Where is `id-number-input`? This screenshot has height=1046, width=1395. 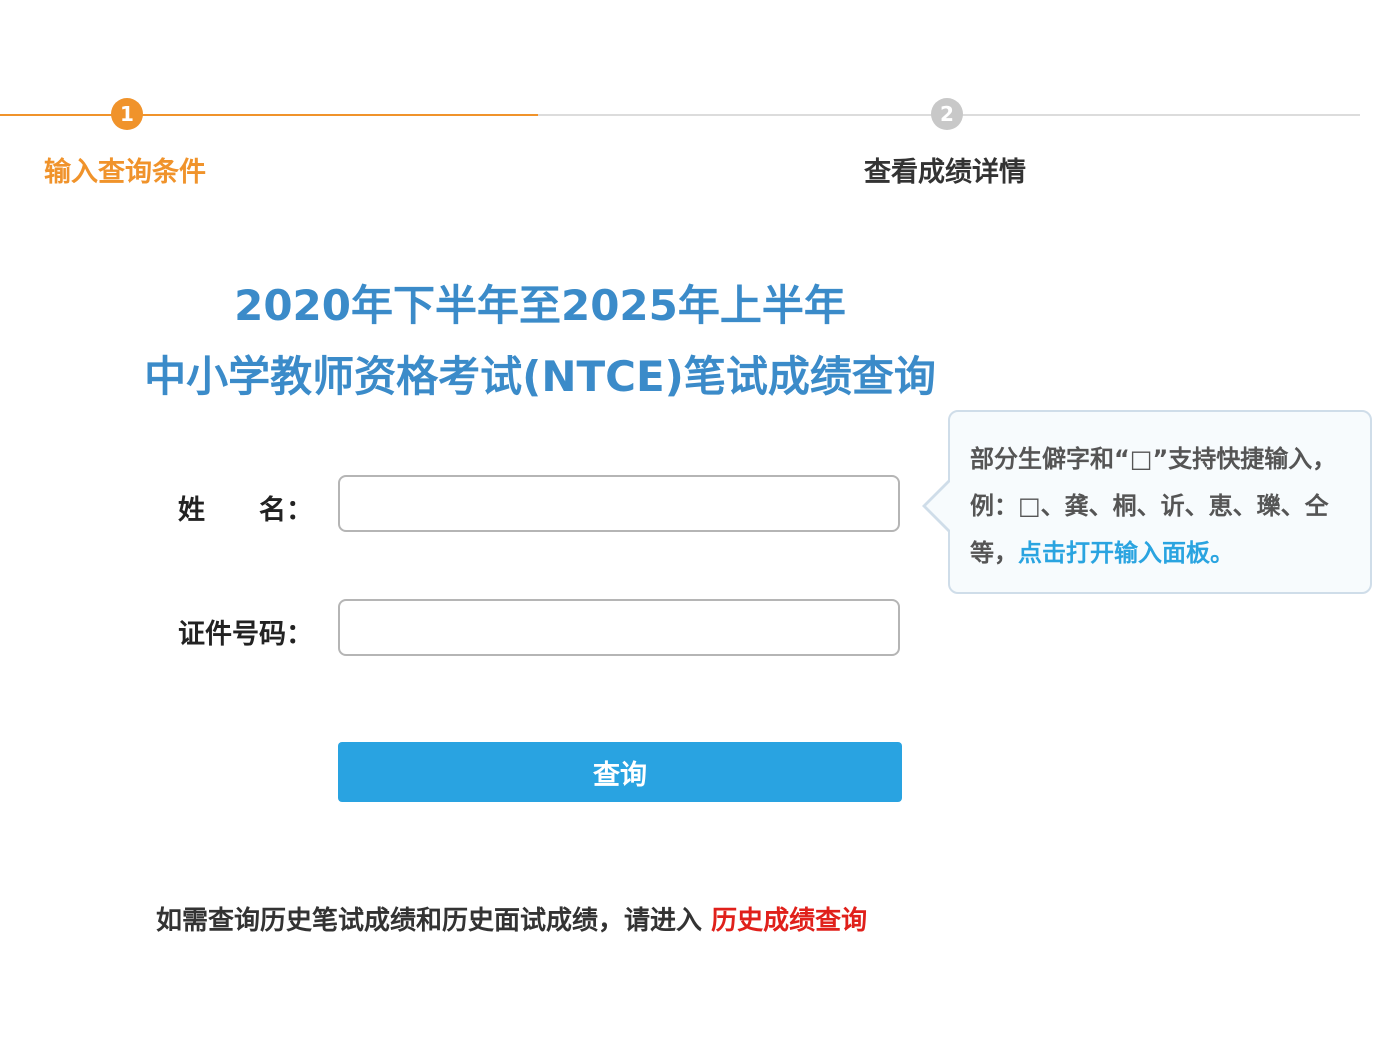
id-number-input is located at coordinates (619, 627).